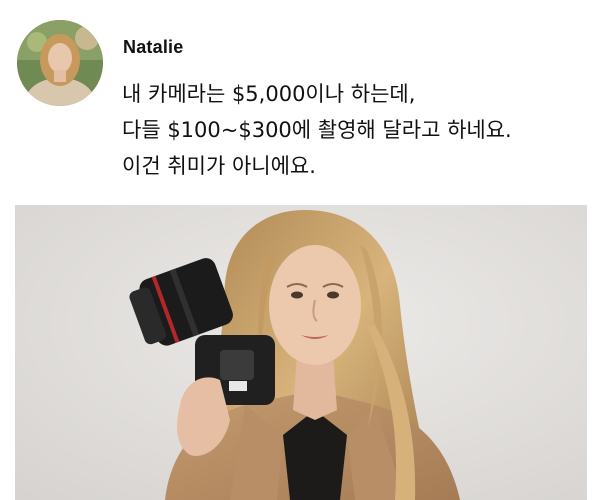 This screenshot has height=500, width=600. I want to click on author-name: Natalie, so click(153, 47).